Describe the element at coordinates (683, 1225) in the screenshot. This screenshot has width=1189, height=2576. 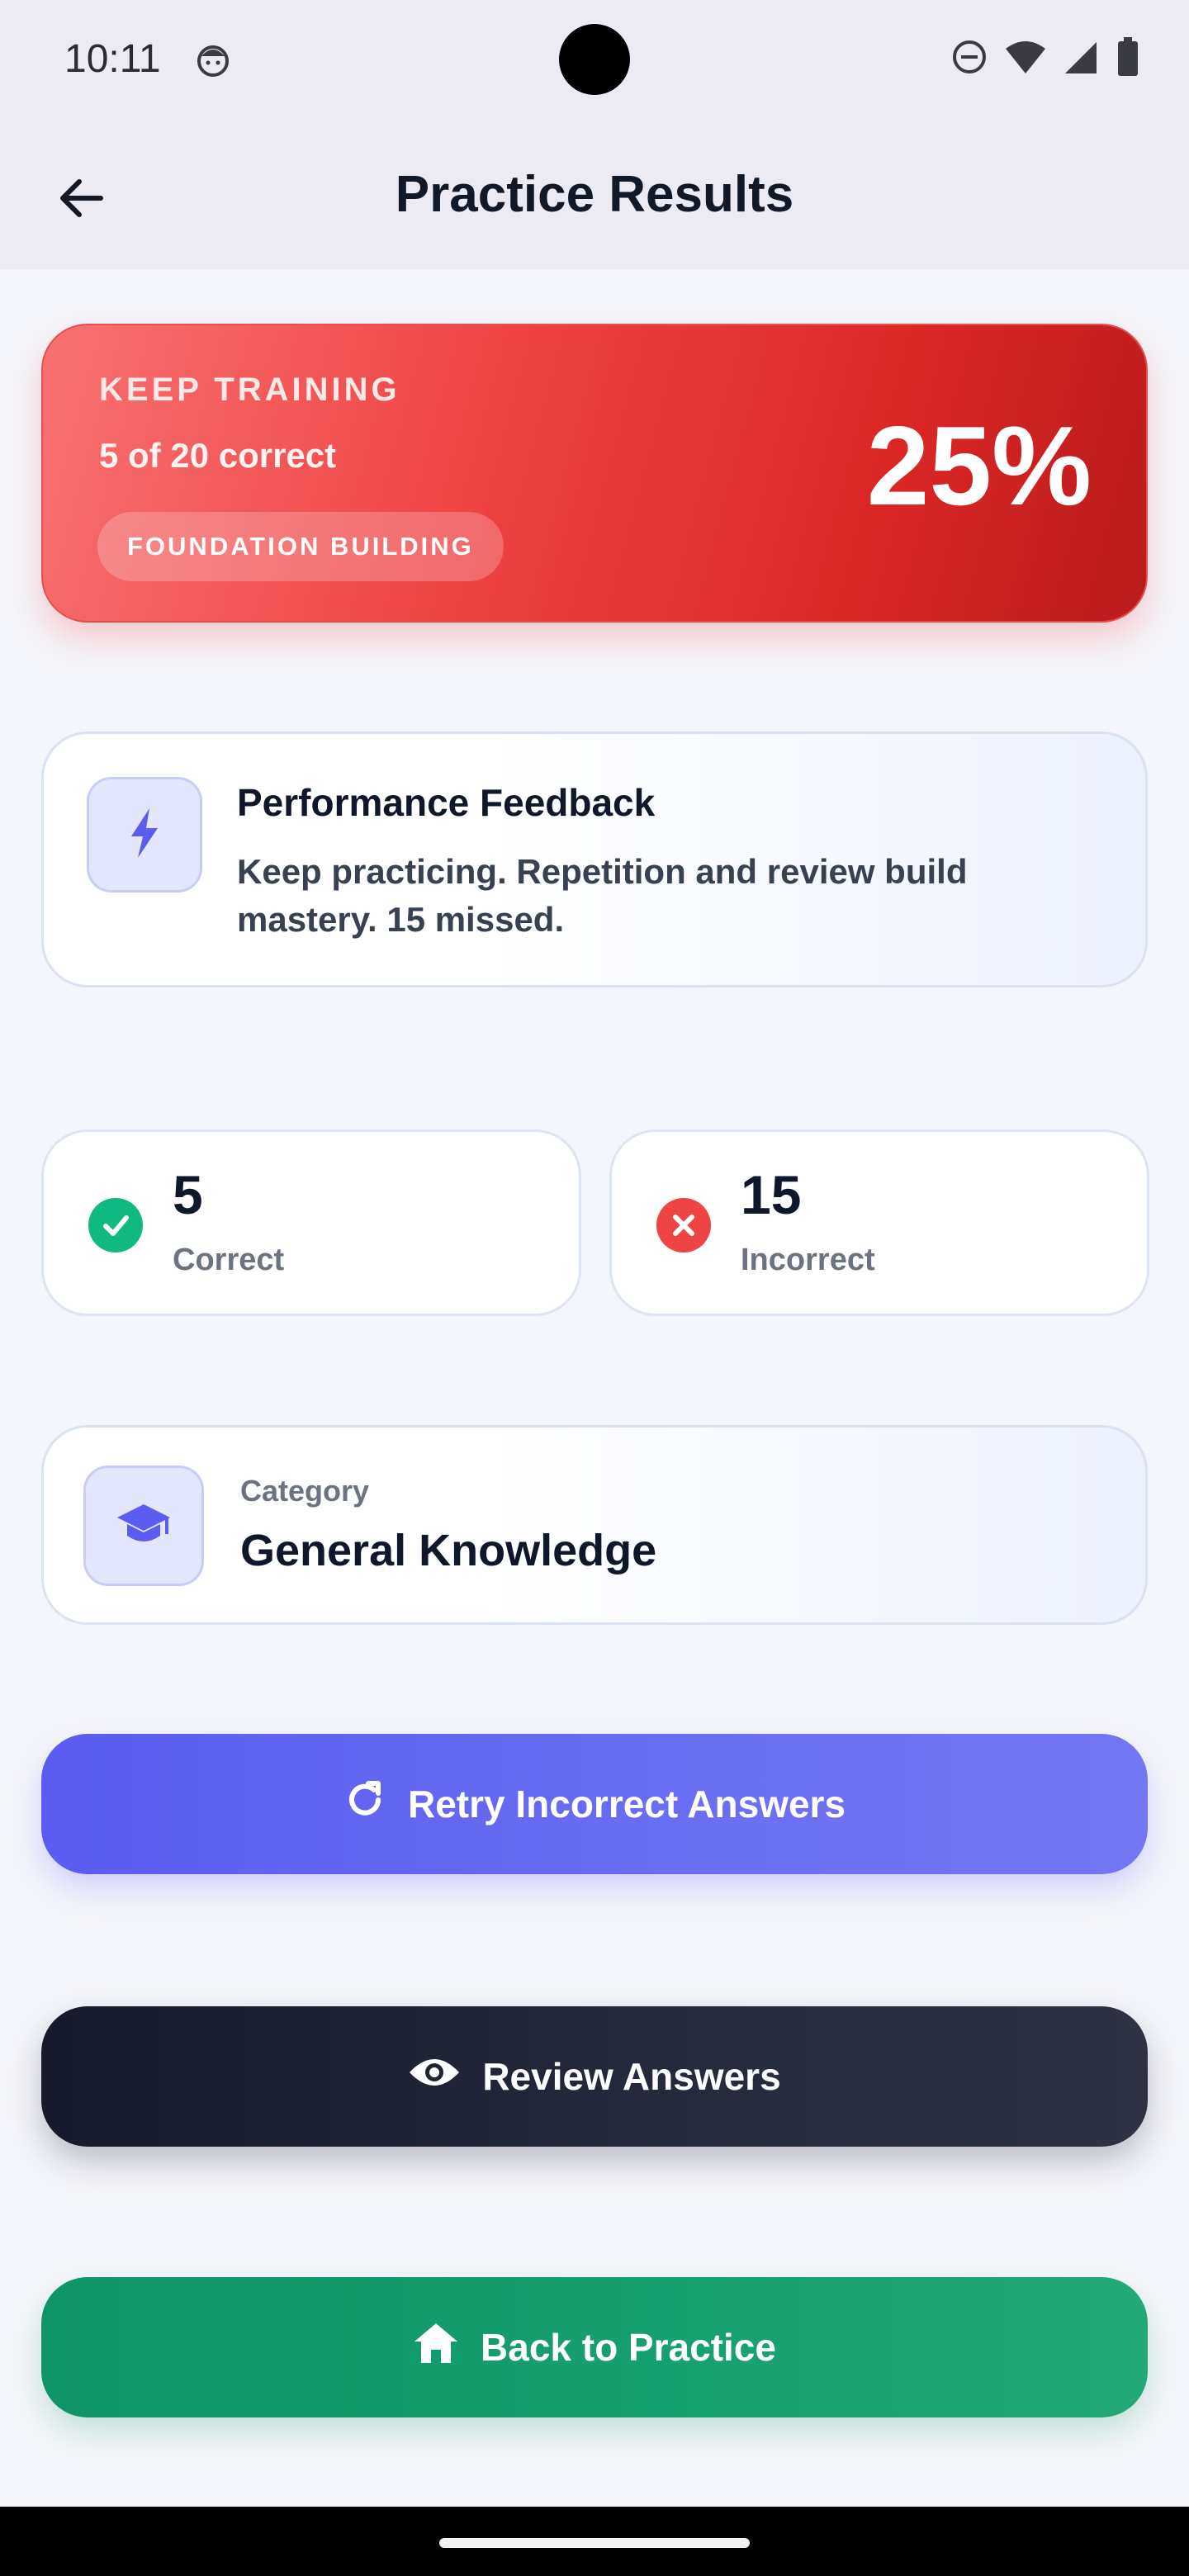
I see `x-circle-icon` at that location.